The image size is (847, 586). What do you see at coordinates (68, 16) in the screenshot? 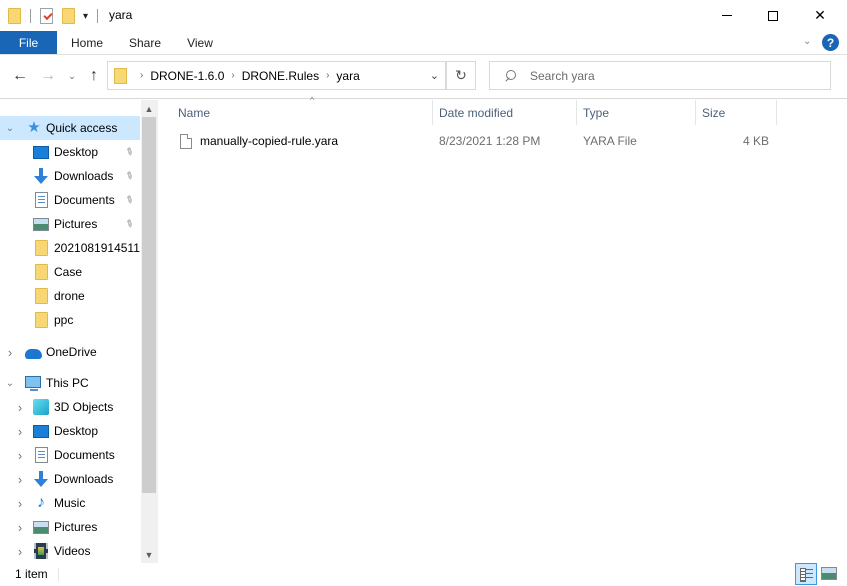
I see `new-folder-icon` at bounding box center [68, 16].